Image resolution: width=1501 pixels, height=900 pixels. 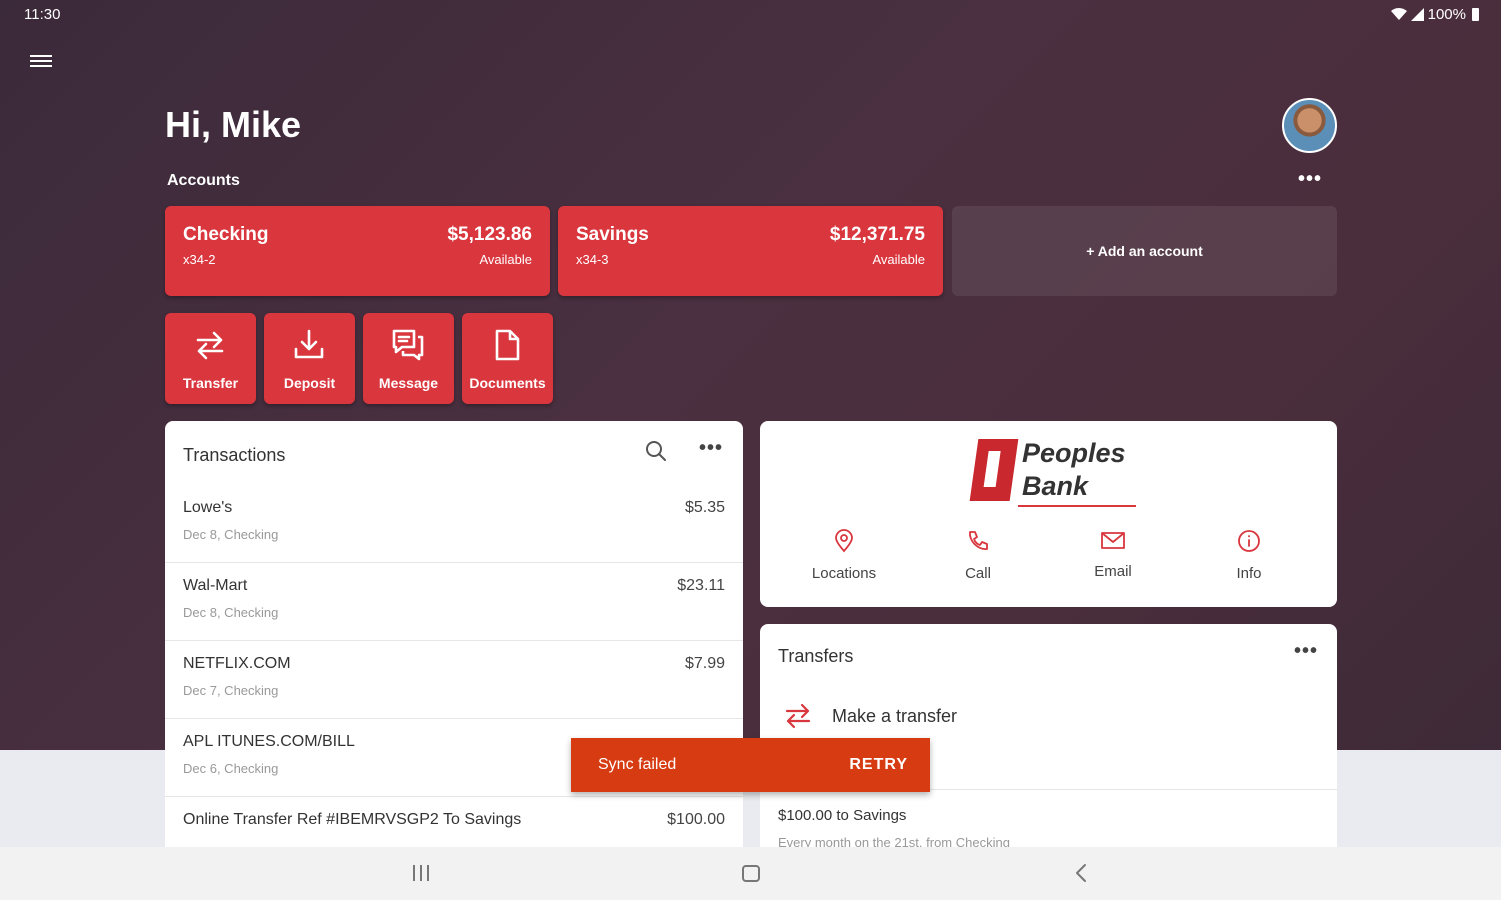 I want to click on transaction-name: NETFLIX.COM, so click(x=237, y=663).